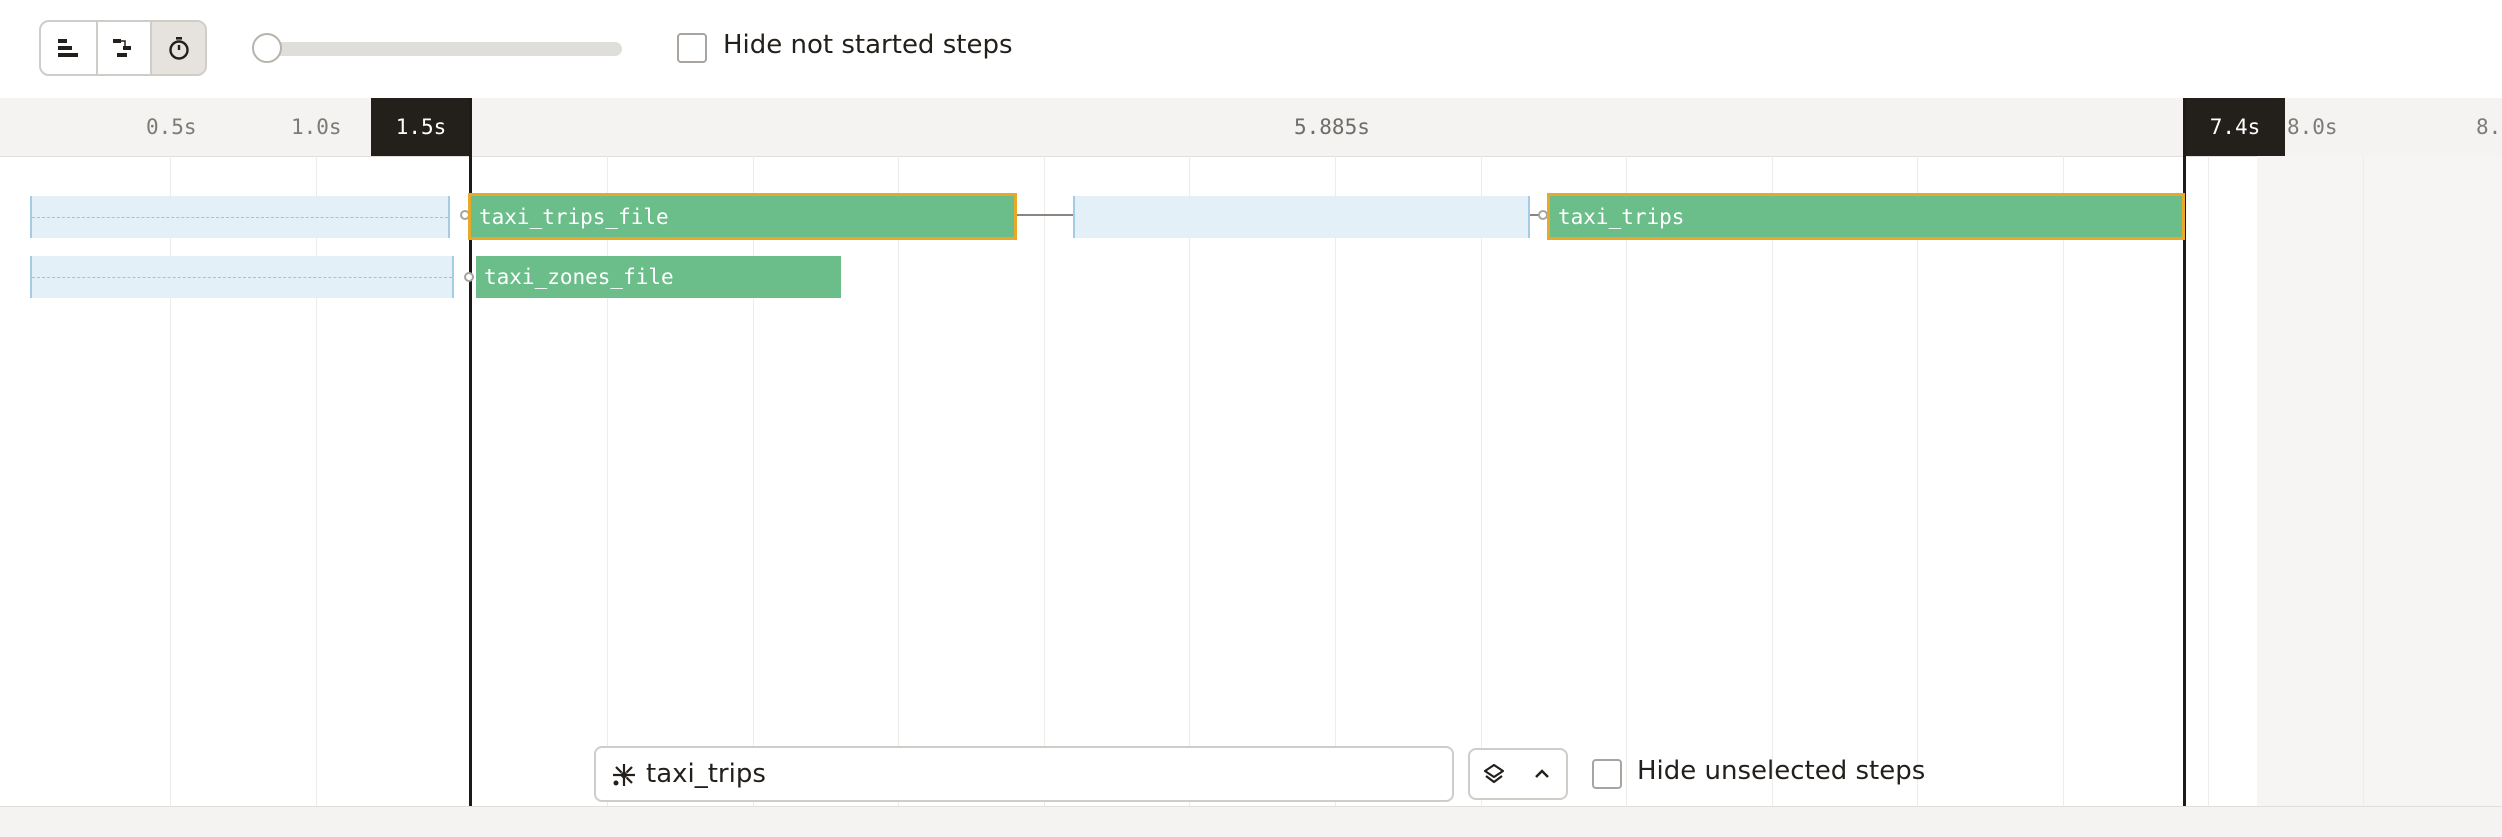 This screenshot has height=837, width=2502. Describe the element at coordinates (171, 127) in the screenshot. I see `tick-label: 0.5s` at that location.